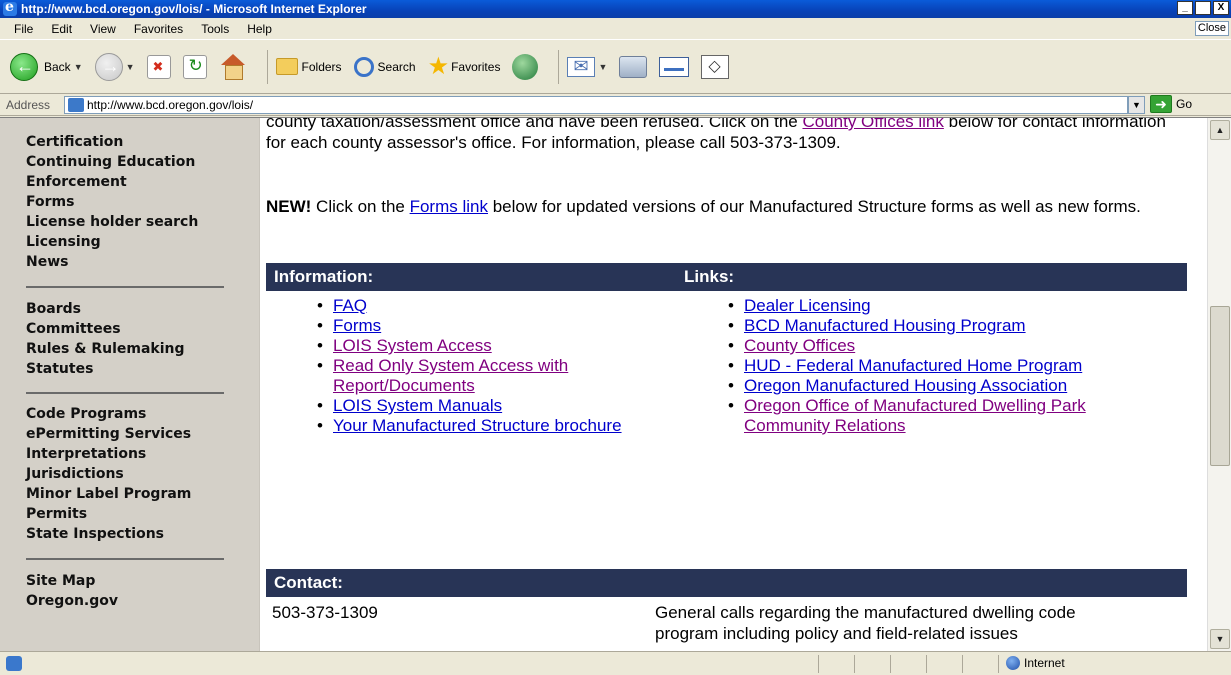  I want to click on nav-link-enforcement: Enforcement, so click(112, 182).